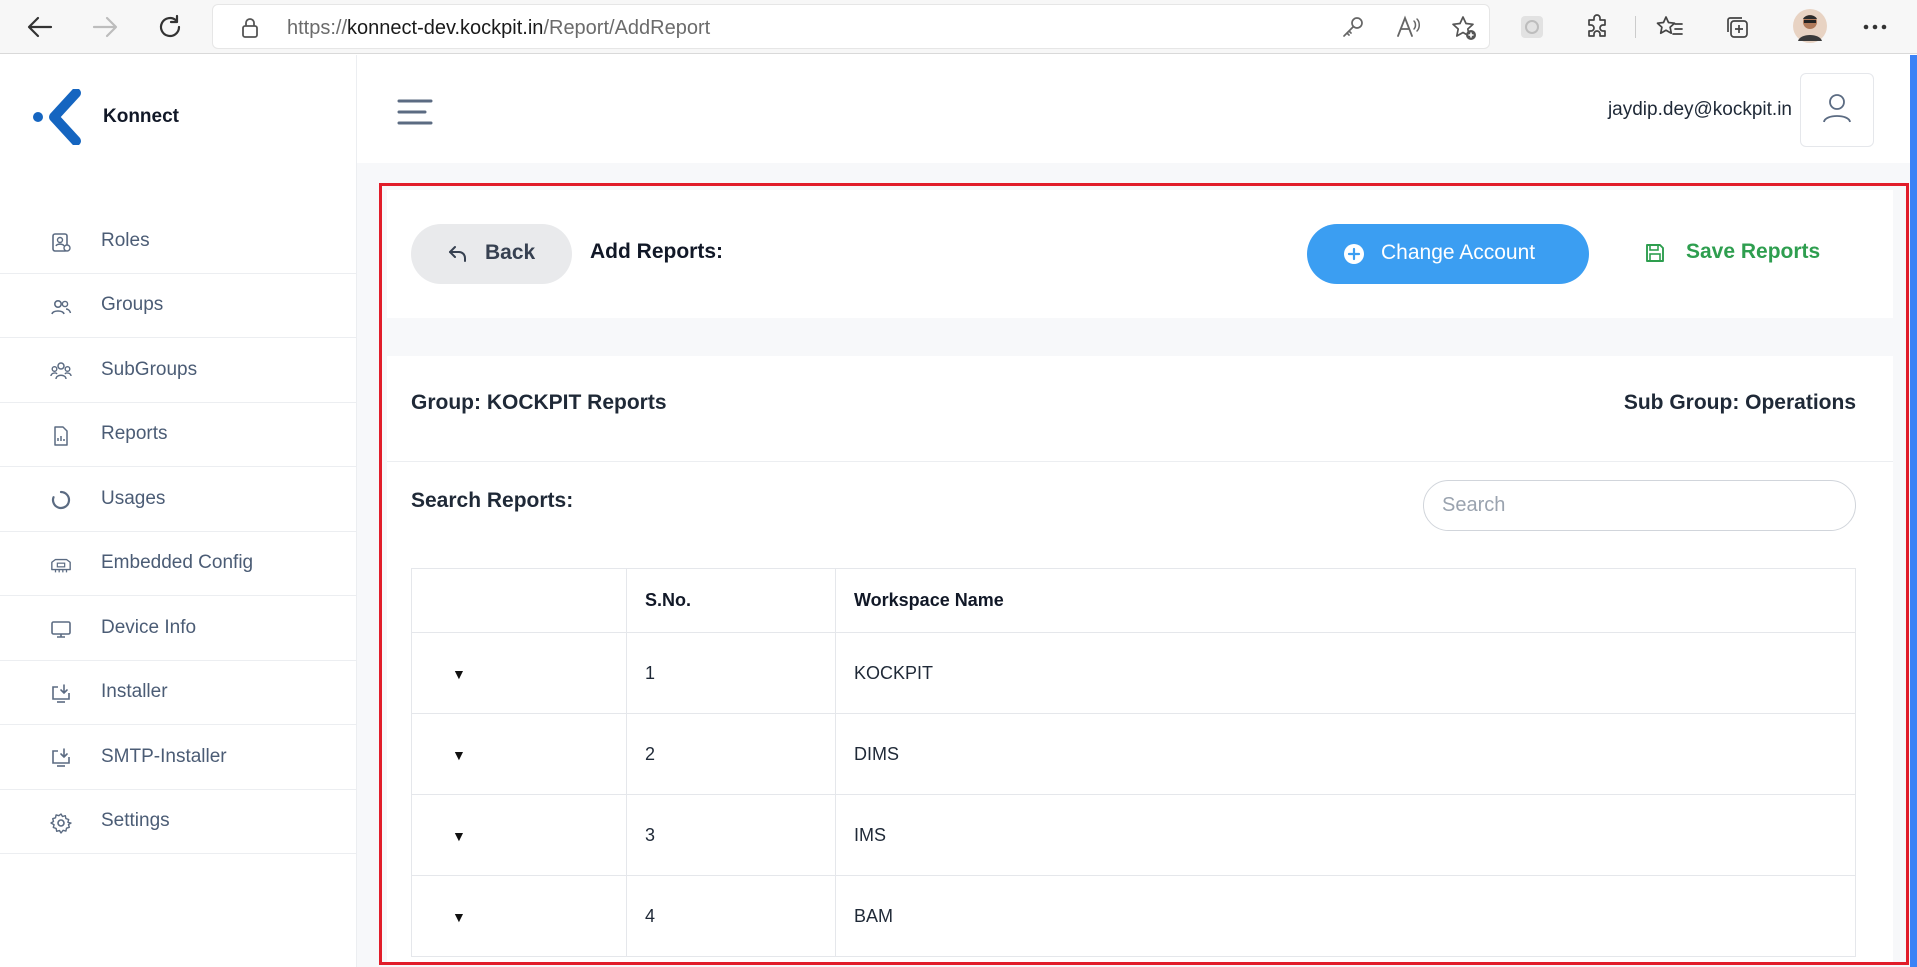 Image resolution: width=1917 pixels, height=967 pixels. Describe the element at coordinates (125, 240) in the screenshot. I see `sidebar-item-label: Roles` at that location.